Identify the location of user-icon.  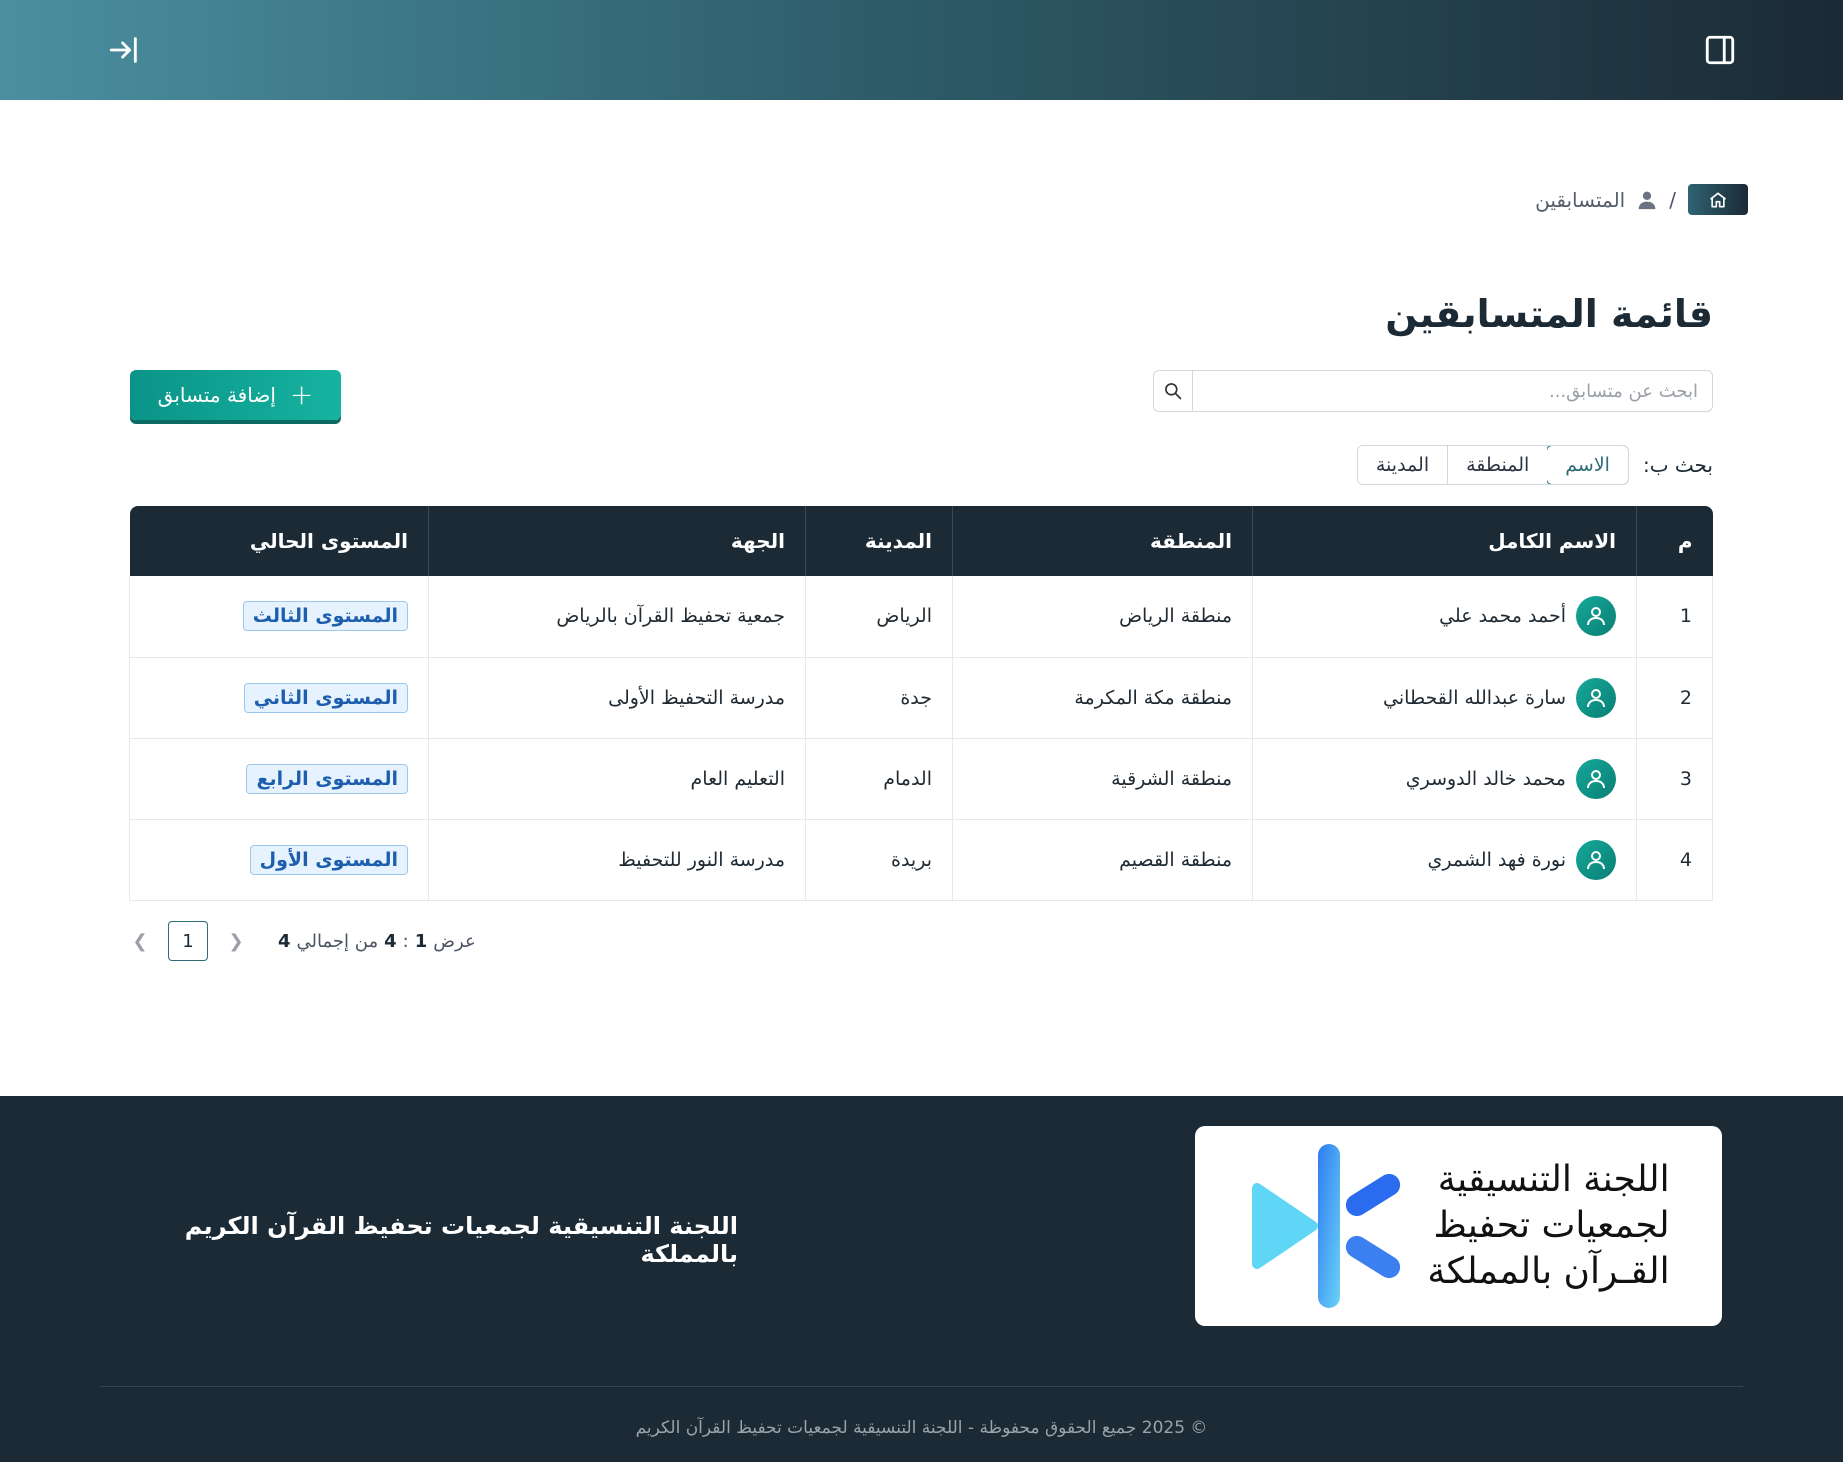
(1647, 200).